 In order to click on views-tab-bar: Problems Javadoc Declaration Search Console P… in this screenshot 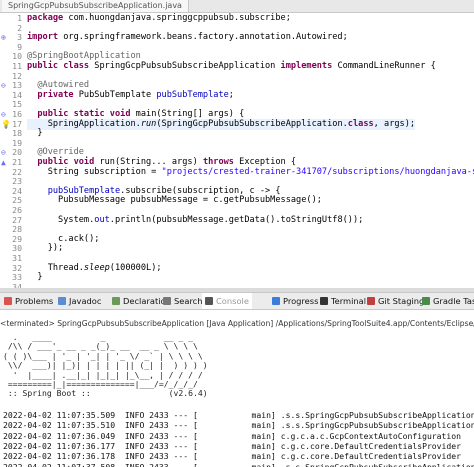, I will do `click(237, 301)`.